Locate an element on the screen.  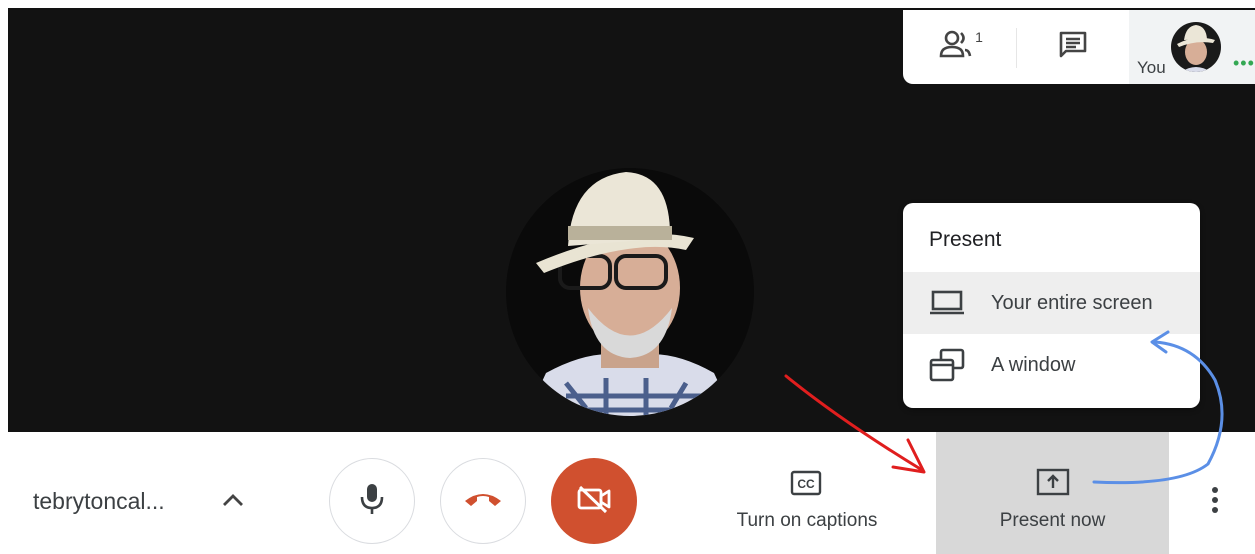
captions-button: CC Turn on captions is located at coordinates (807, 493).